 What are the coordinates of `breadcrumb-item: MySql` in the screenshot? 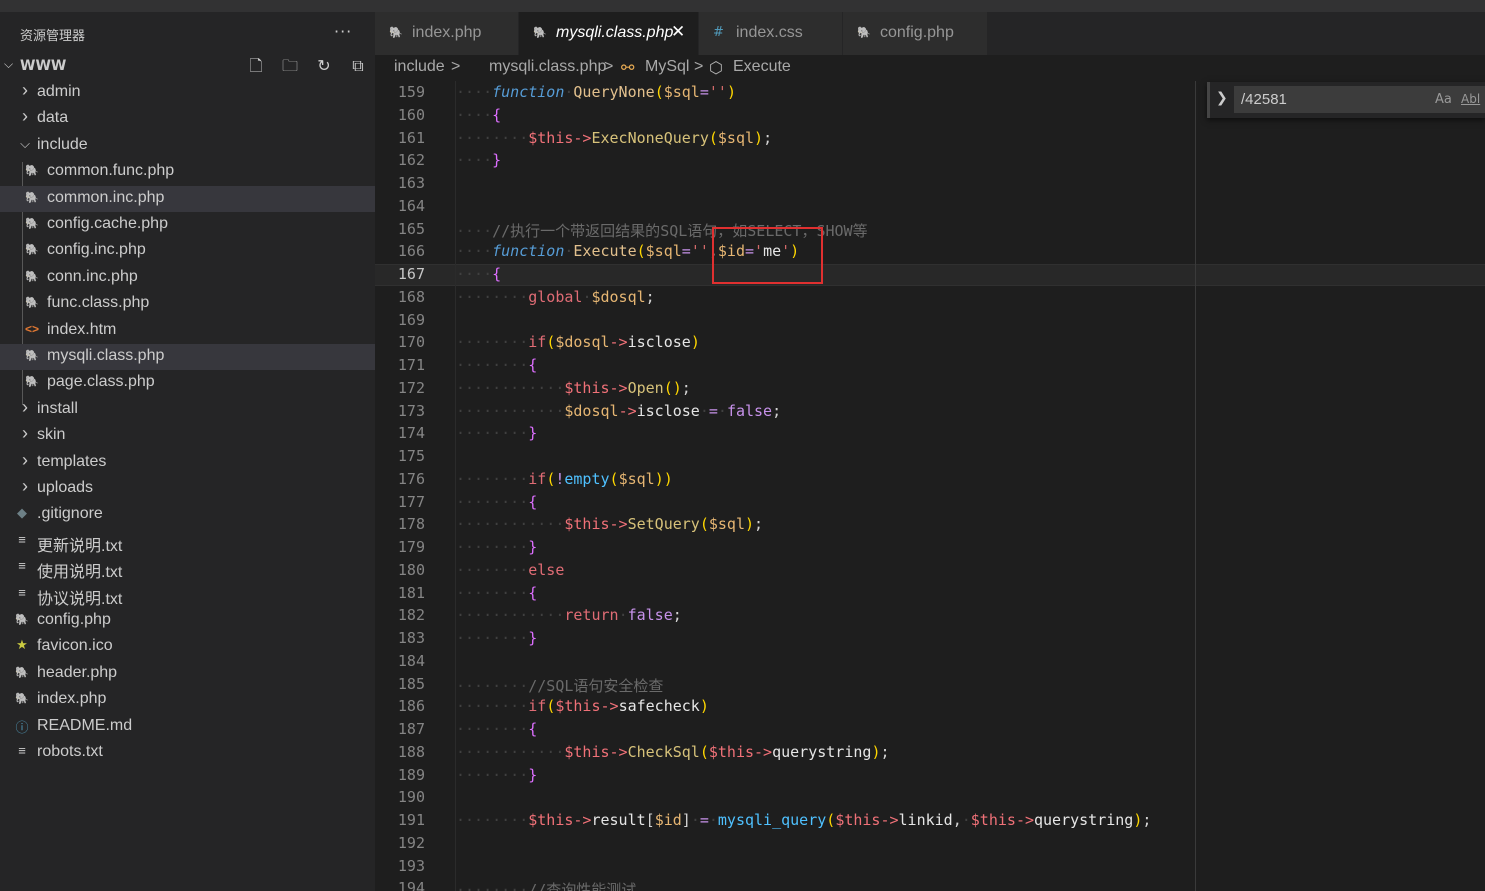 It's located at (667, 67).